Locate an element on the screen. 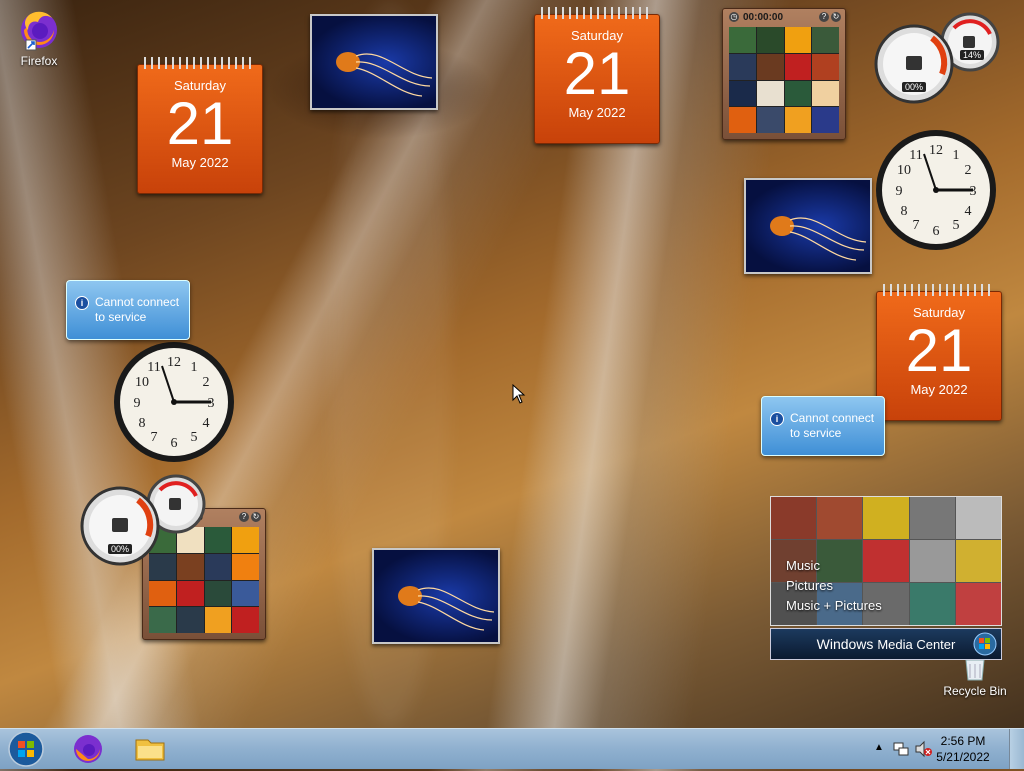 This screenshot has height=771, width=1024. recycle-bin-desktop-icon: Recycle Bin is located at coordinates (975, 678).